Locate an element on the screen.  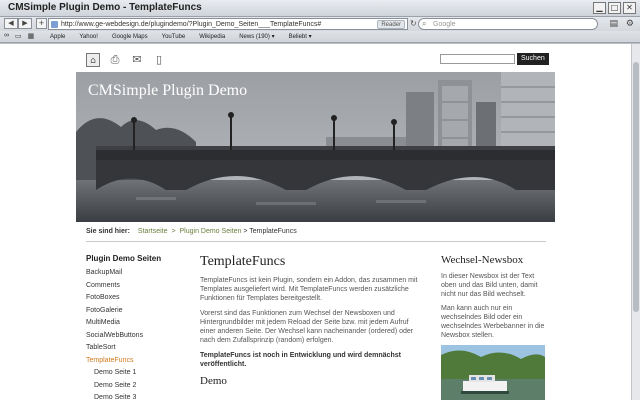
back-icon: ◀ is located at coordinates (11, 23).